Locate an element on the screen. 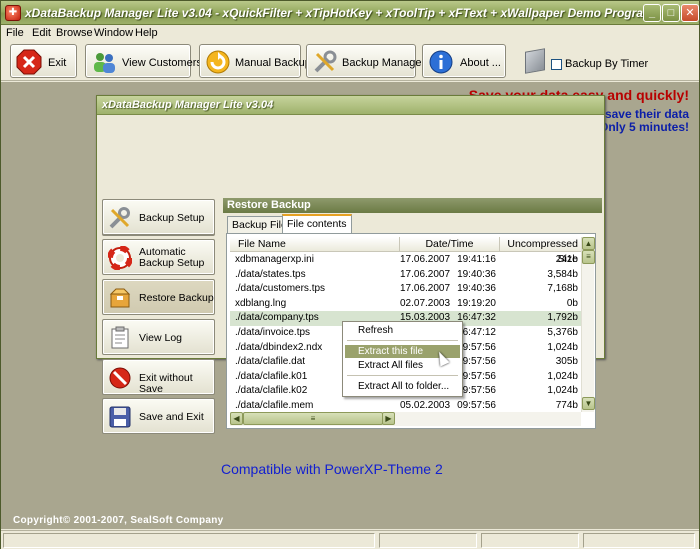  scroll-right-button: ▶ is located at coordinates (388, 418).